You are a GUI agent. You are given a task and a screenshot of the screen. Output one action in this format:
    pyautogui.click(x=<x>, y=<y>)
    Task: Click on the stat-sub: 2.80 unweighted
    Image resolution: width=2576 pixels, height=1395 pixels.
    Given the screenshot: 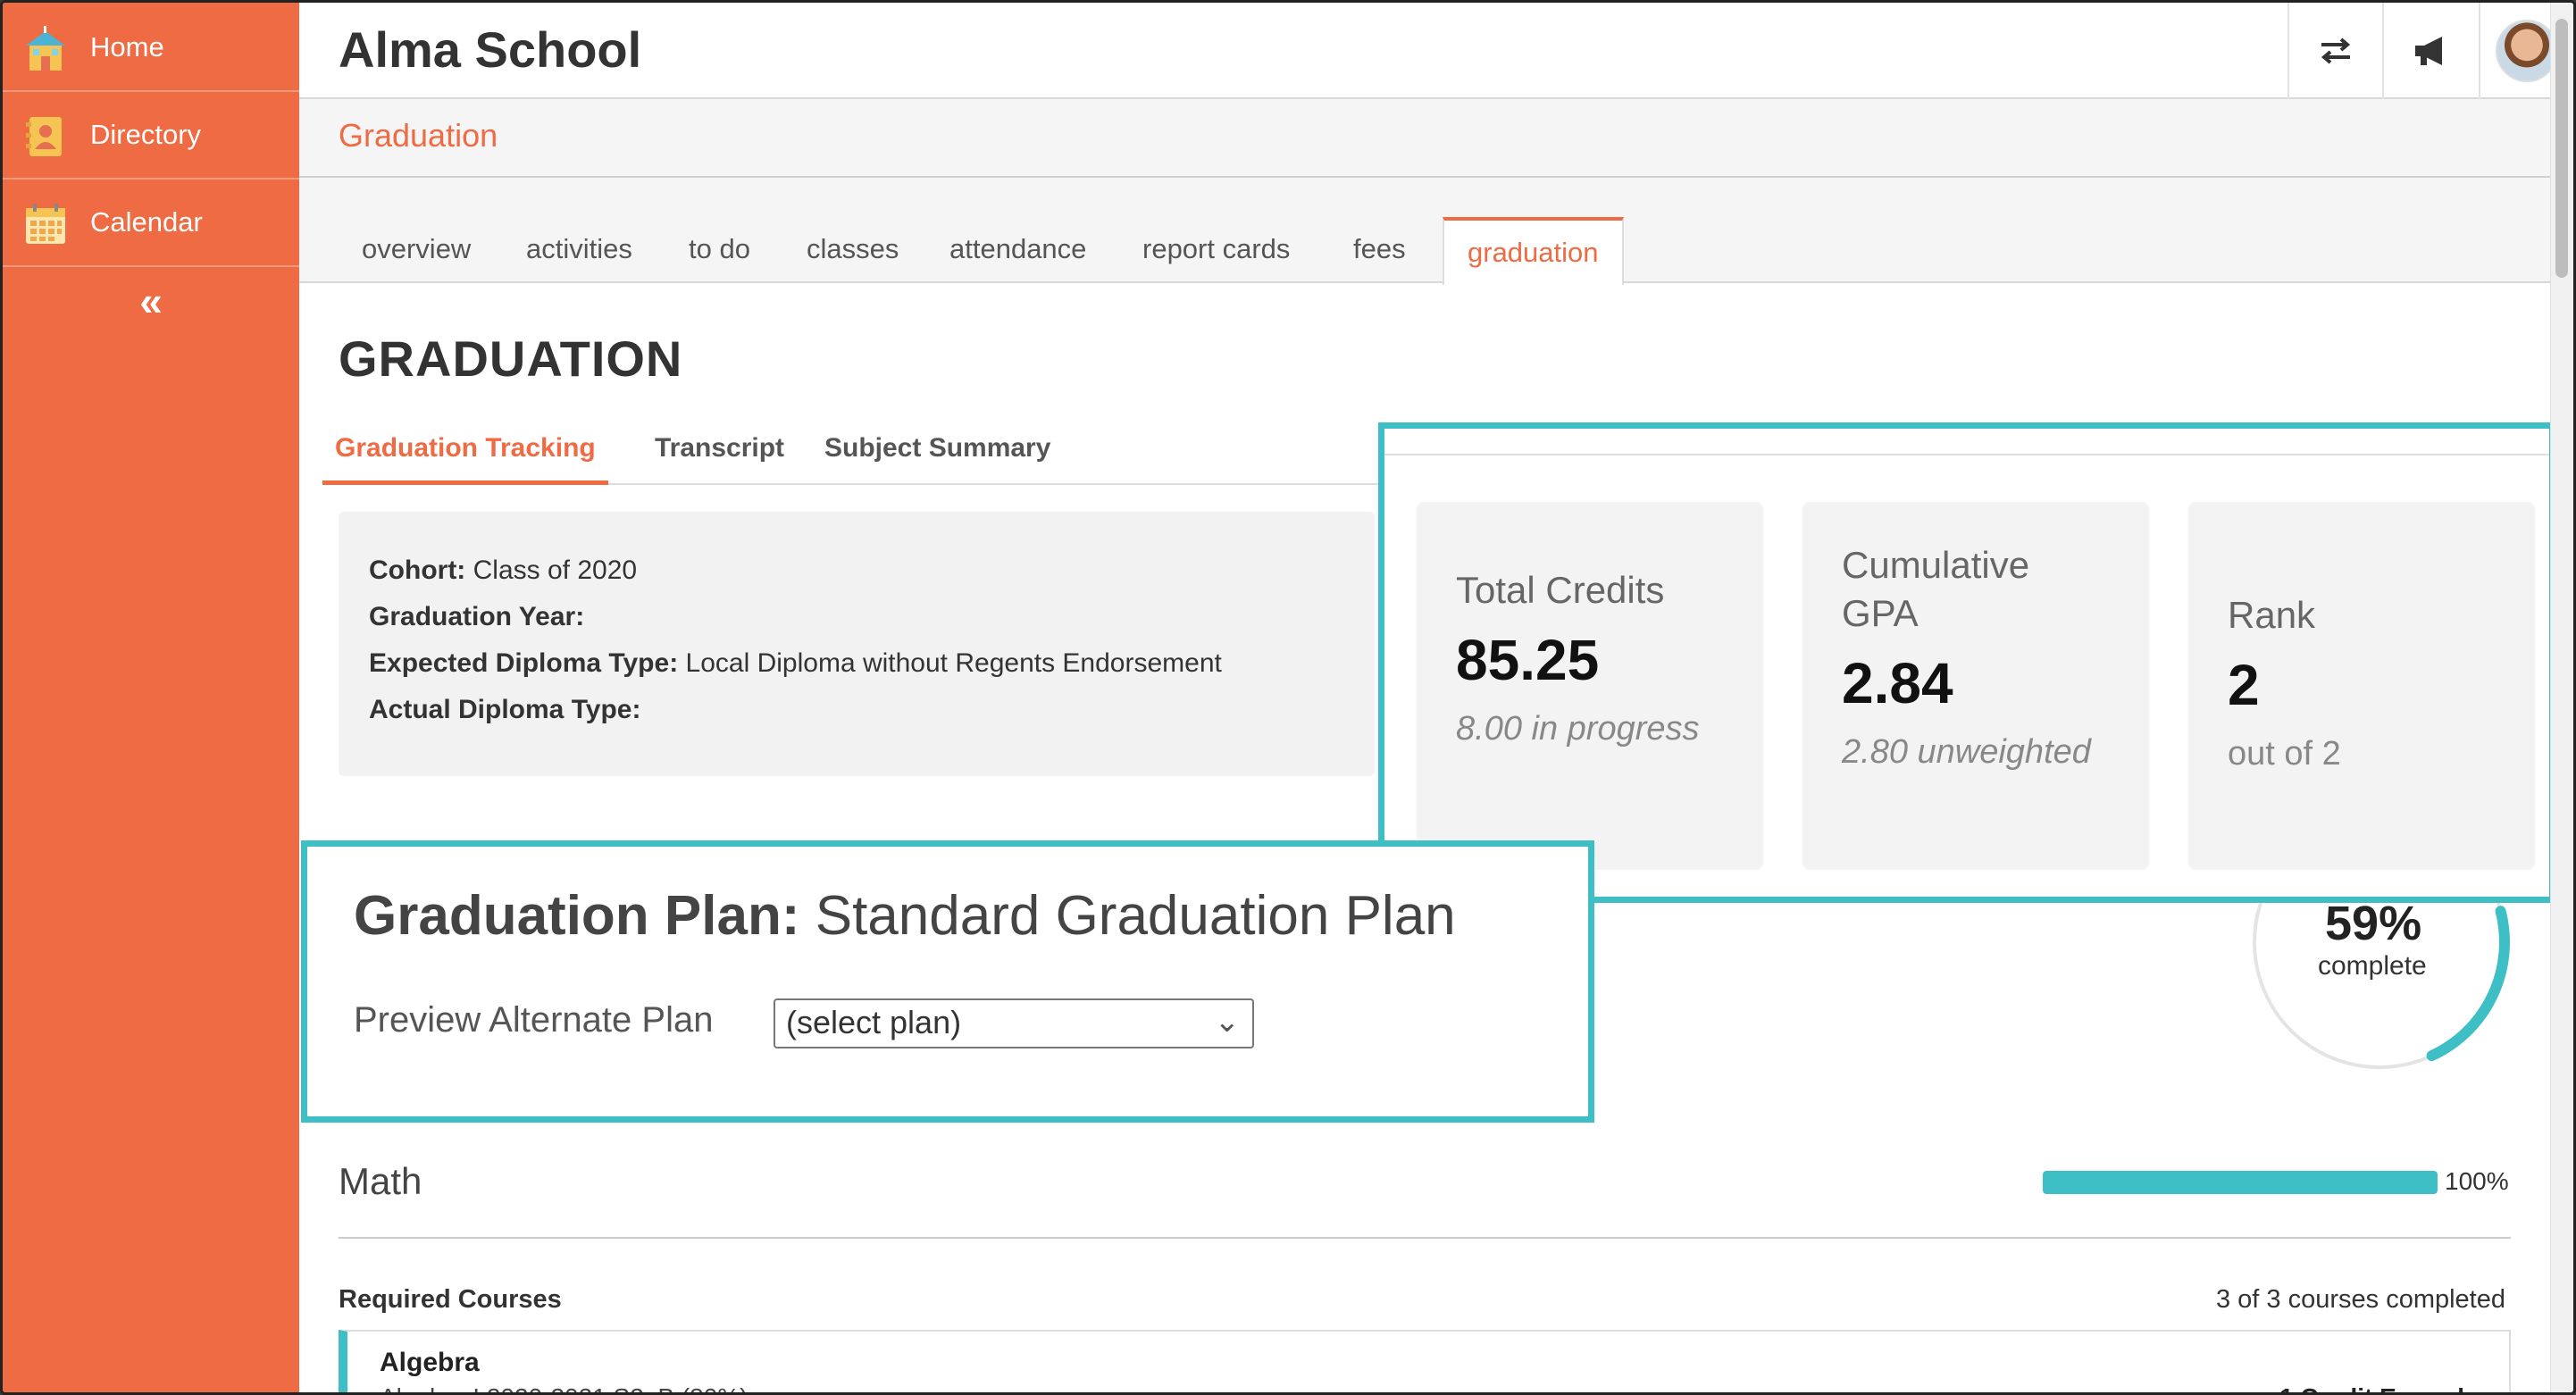 What is the action you would take?
    pyautogui.click(x=1966, y=752)
    